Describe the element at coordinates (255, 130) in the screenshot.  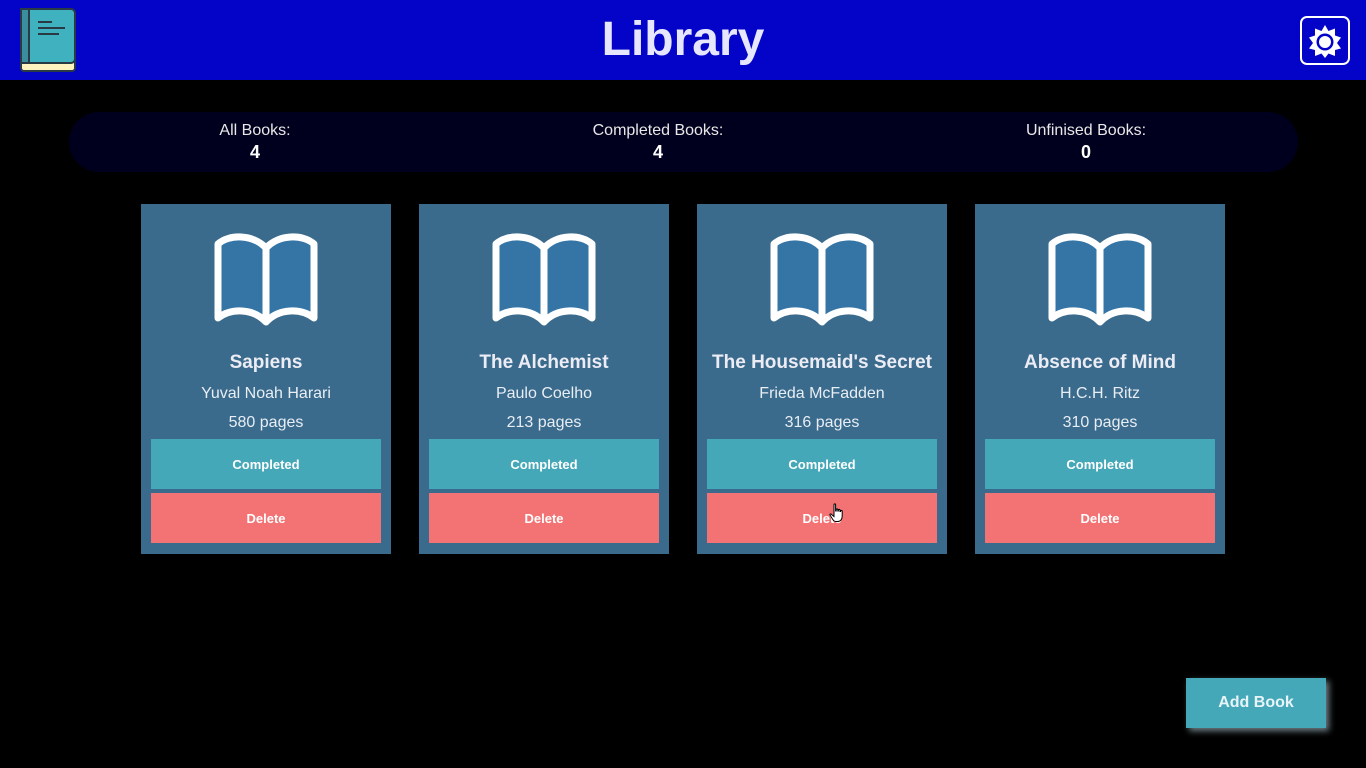
I see `stat-all-label: All Books:` at that location.